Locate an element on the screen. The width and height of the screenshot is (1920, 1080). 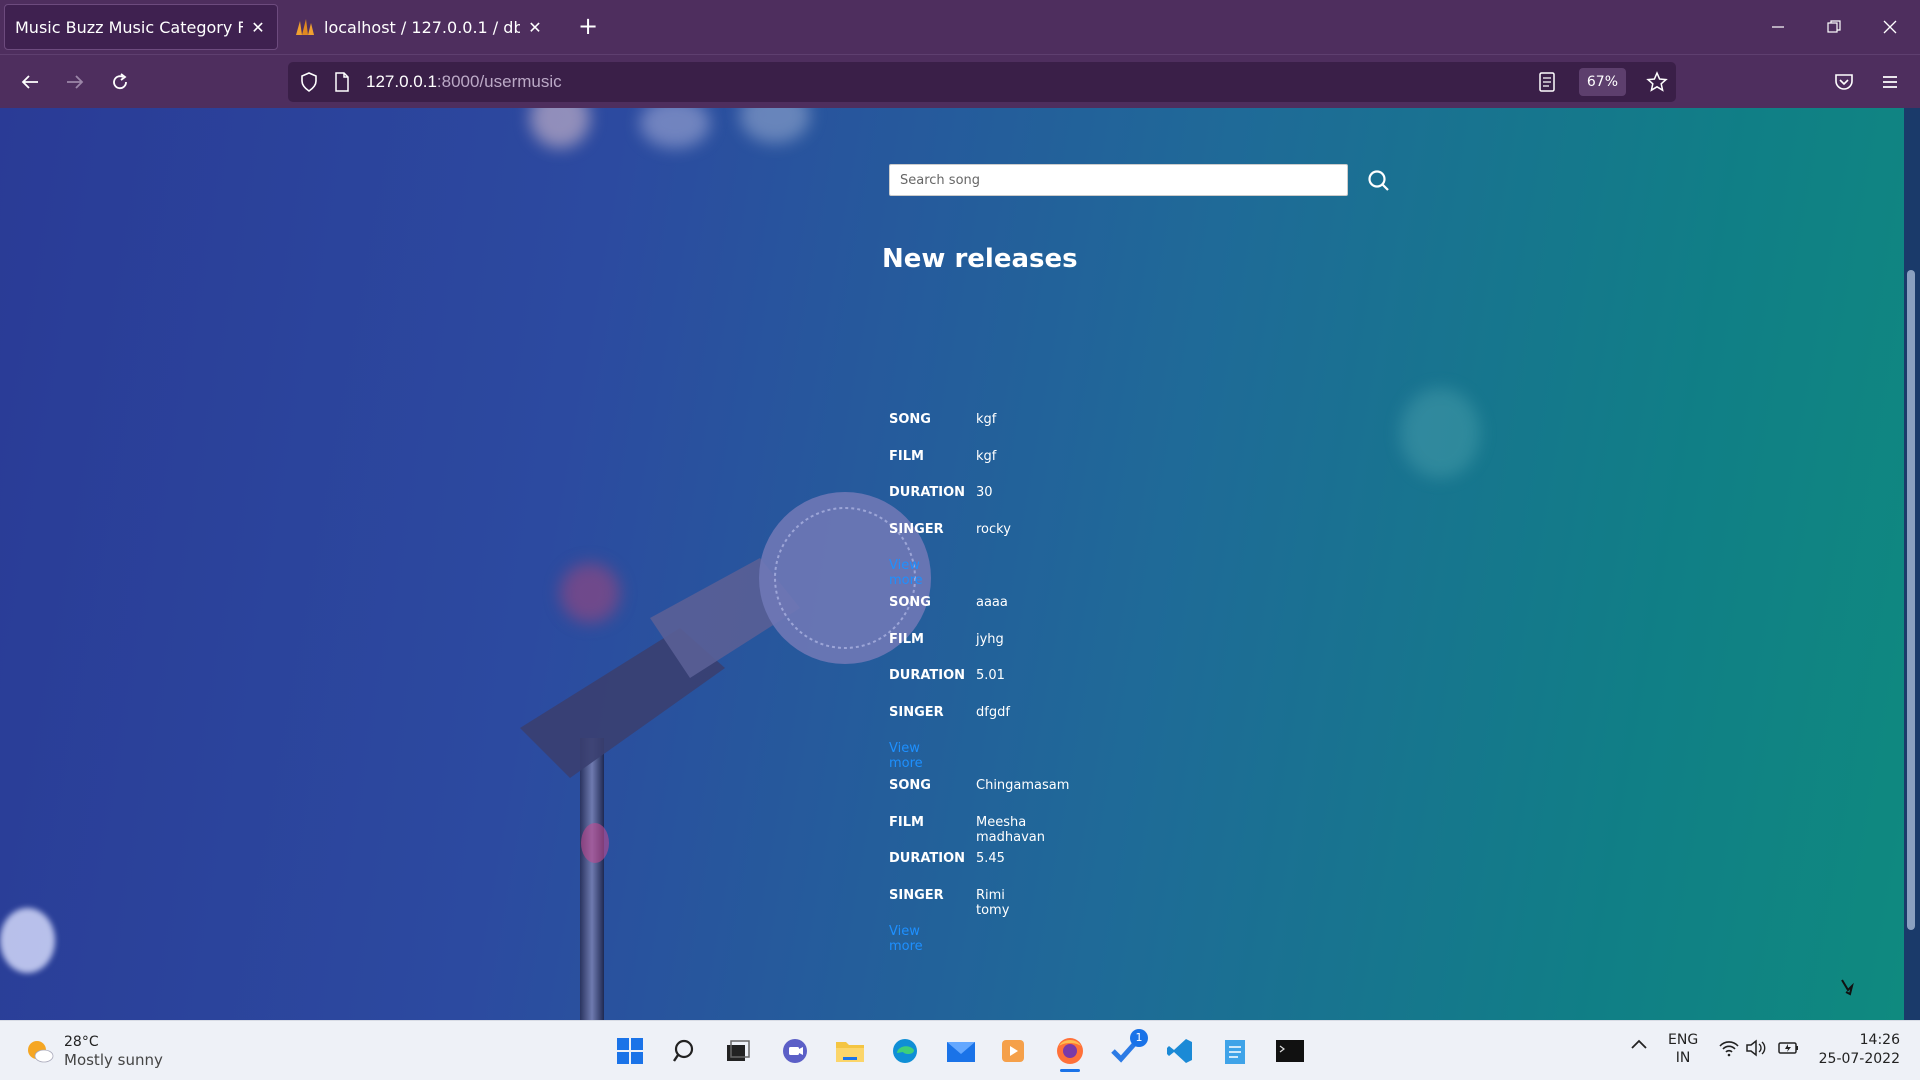
pocket-icon is located at coordinates (1844, 82).